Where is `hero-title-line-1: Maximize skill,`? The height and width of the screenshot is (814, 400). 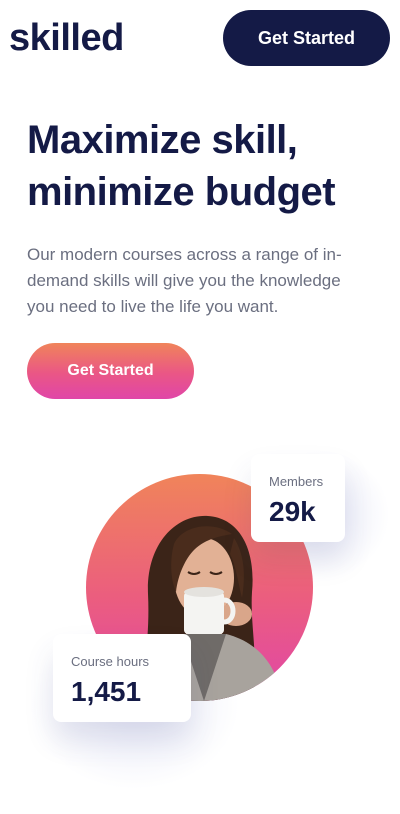
hero-title-line-1: Maximize skill, is located at coordinates (162, 140).